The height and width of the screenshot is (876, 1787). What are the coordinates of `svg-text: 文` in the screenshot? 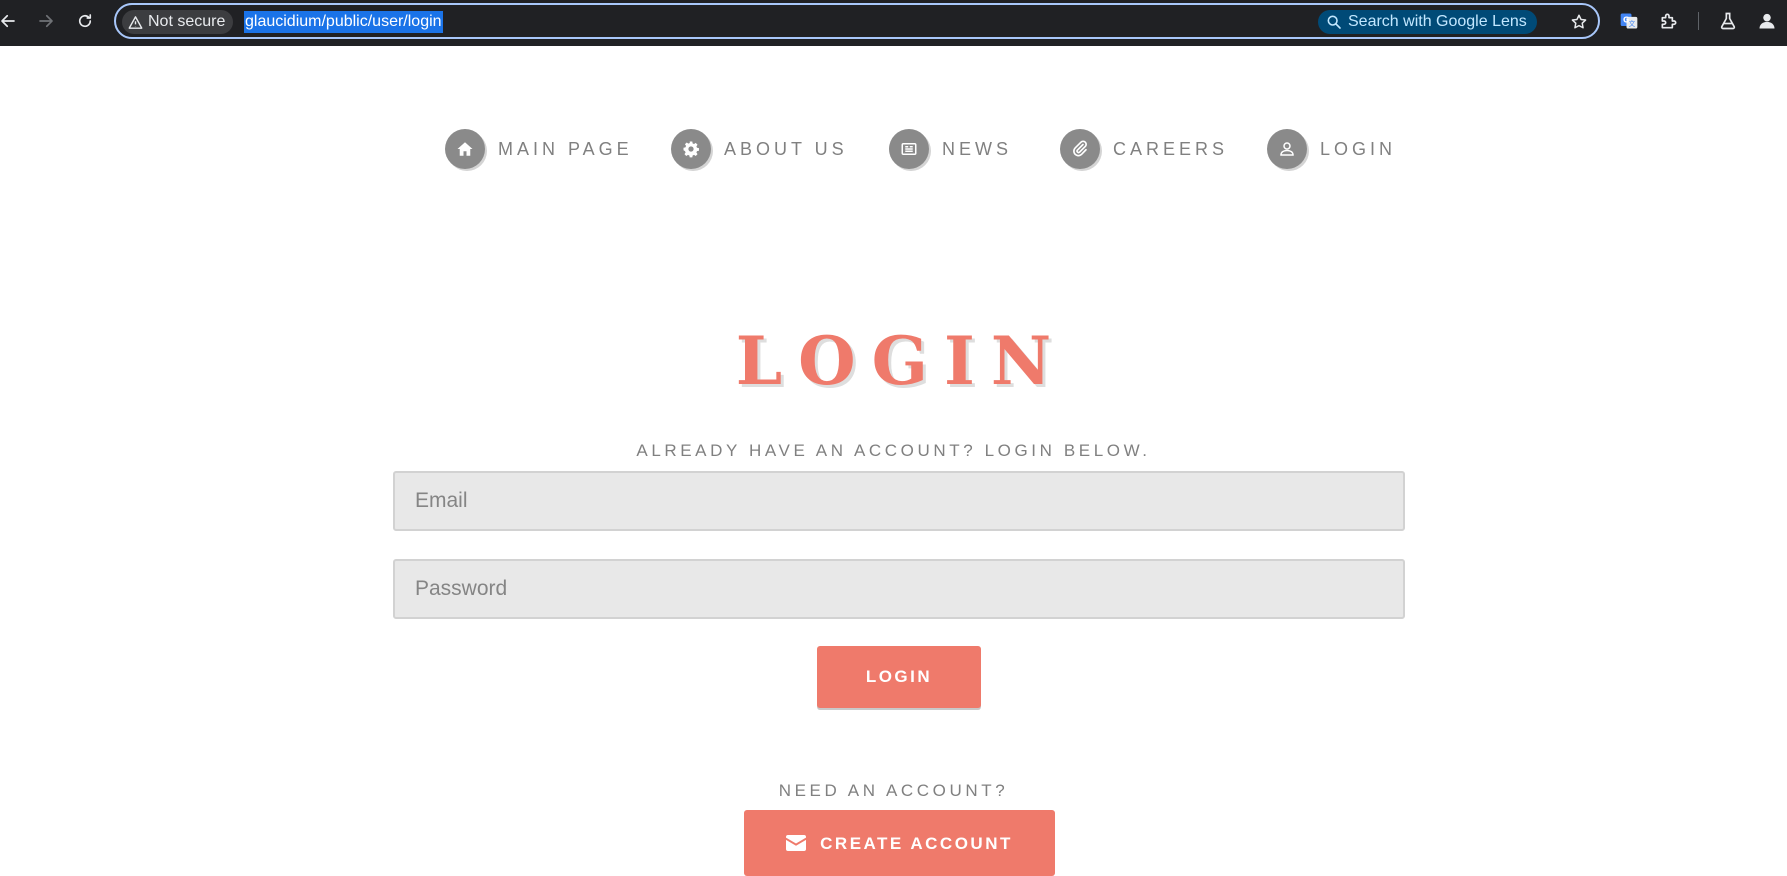 It's located at (1632, 23).